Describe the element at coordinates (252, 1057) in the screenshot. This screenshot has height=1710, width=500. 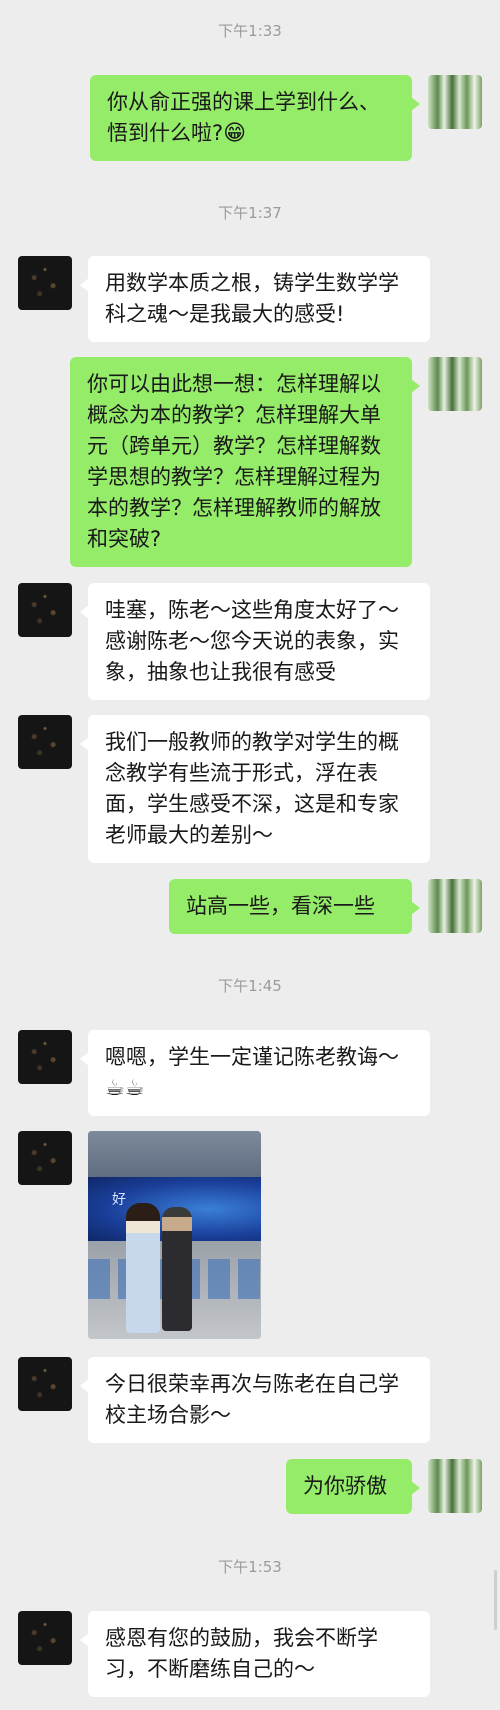
I see `message-text: 嗯嗯，学生一定谨记陈老教诲～` at that location.